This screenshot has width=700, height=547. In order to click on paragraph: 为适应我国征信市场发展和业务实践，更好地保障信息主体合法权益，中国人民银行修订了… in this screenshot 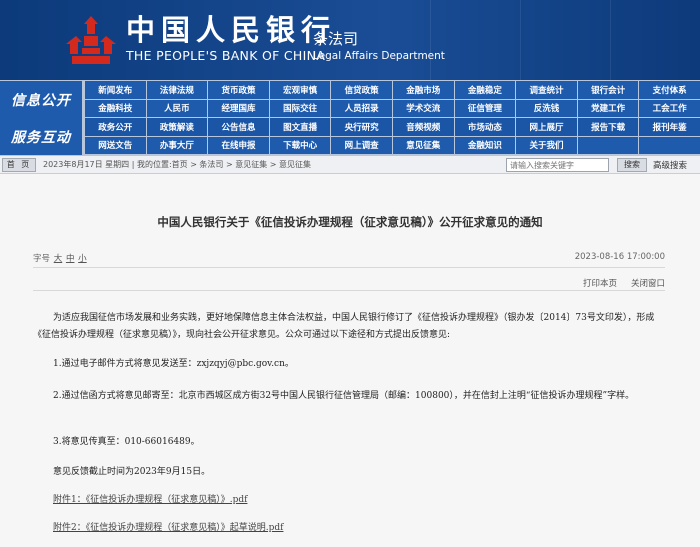, I will do `click(344, 326)`.